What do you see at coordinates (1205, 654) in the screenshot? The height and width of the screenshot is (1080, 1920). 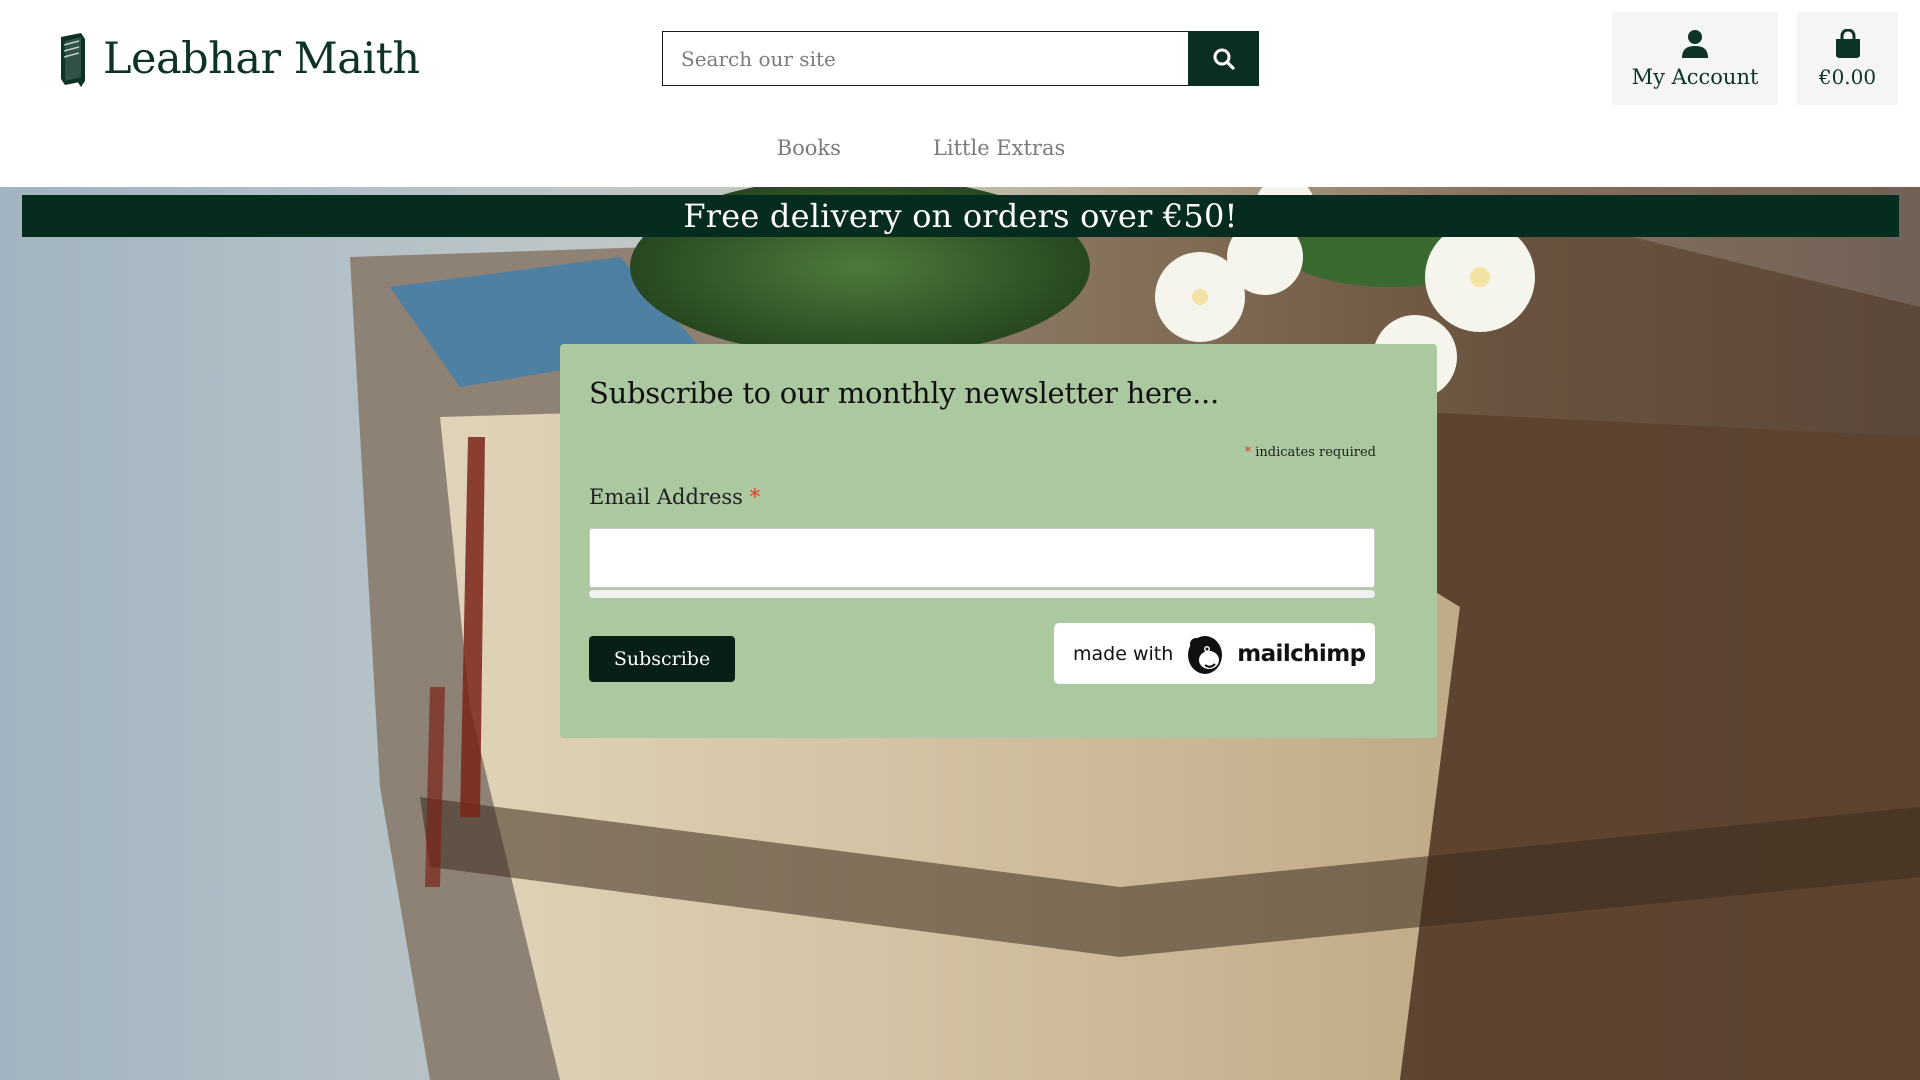 I see `mailchimp-monkey-icon` at bounding box center [1205, 654].